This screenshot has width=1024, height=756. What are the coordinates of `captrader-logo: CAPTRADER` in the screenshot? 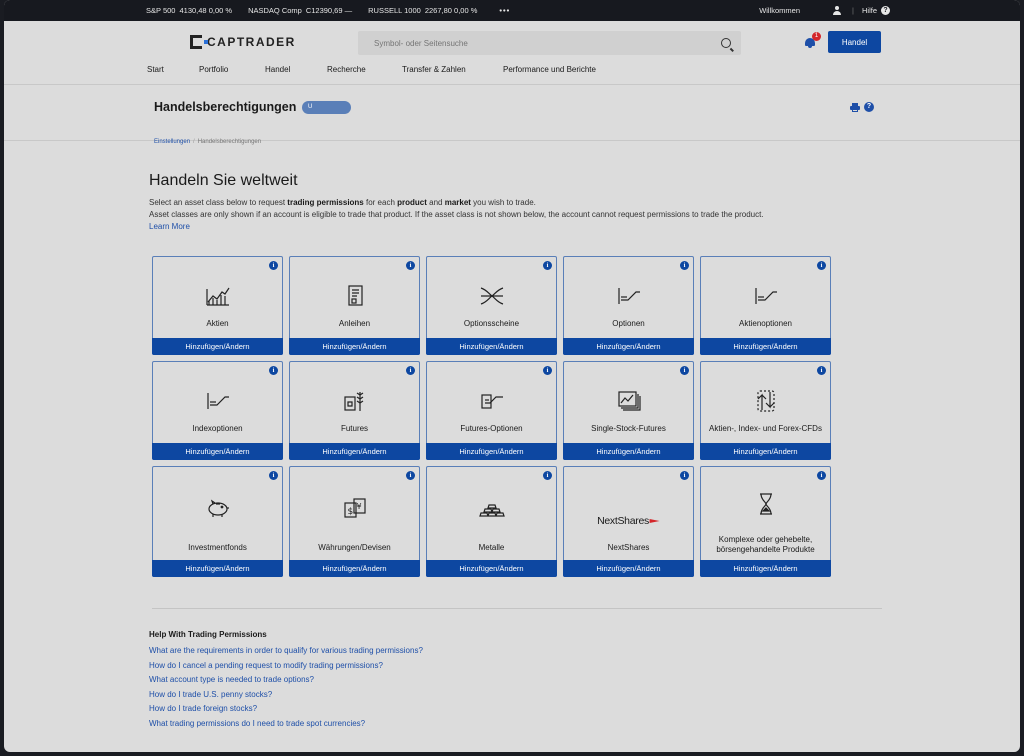 It's located at (243, 42).